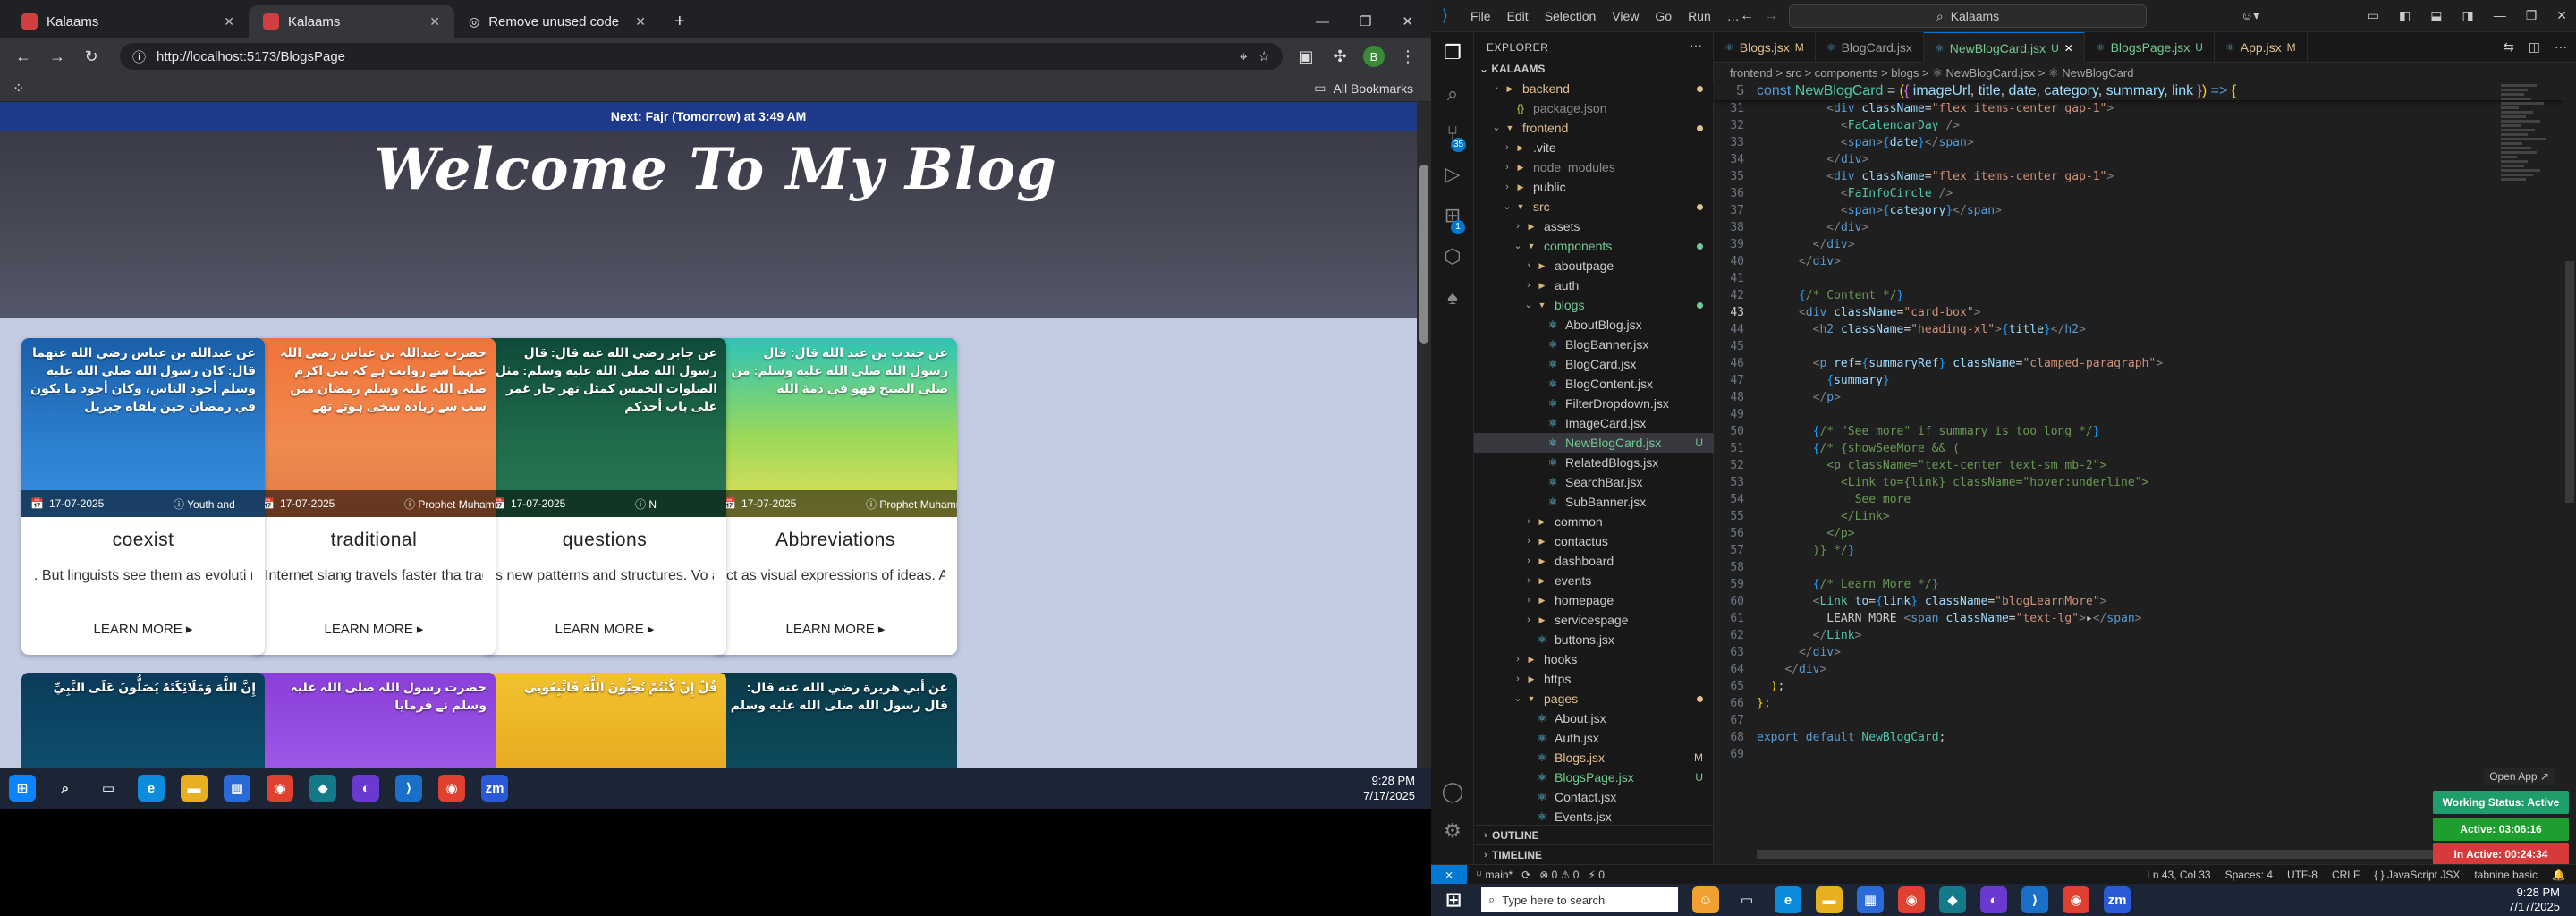  Describe the element at coordinates (1594, 128) in the screenshot. I see `folder-item: ⌄ ▼ frontend` at that location.